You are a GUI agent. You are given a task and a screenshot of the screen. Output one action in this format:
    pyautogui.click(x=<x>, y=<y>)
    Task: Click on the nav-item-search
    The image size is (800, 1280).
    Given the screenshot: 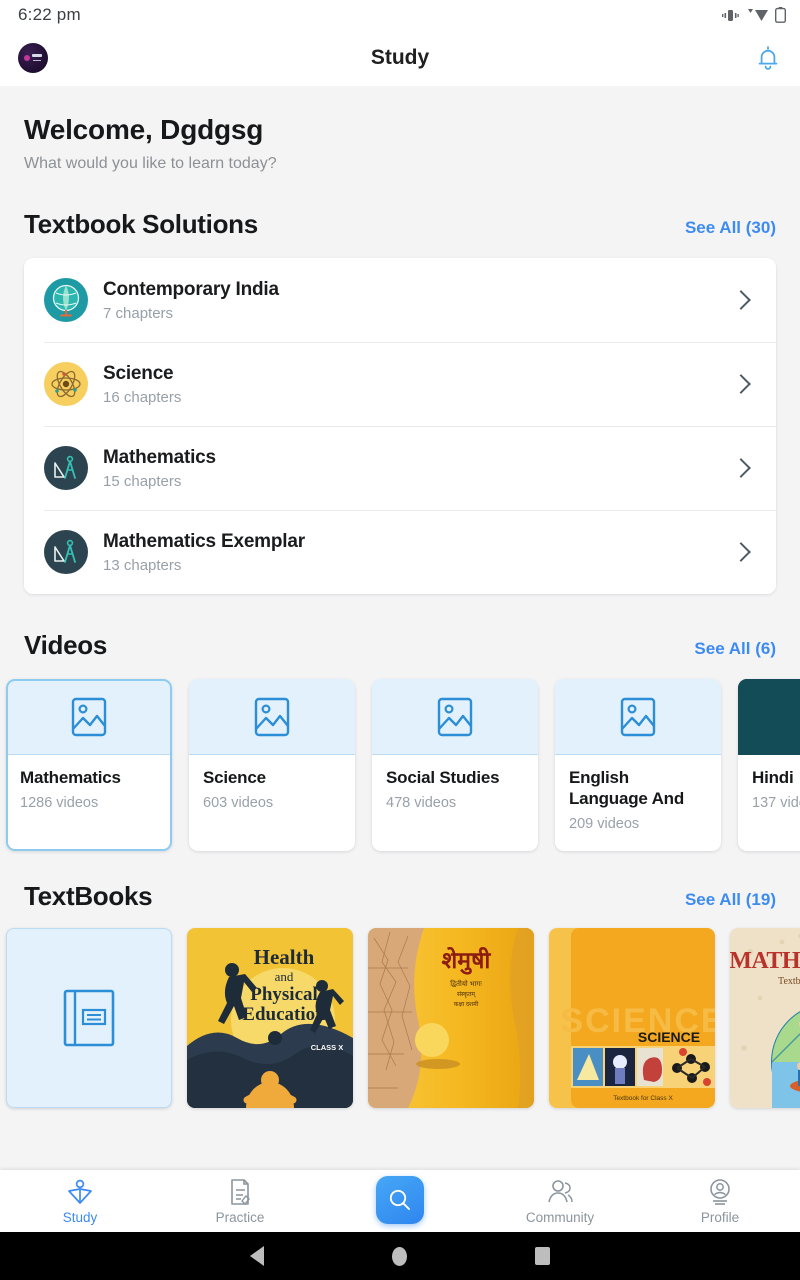 What is the action you would take?
    pyautogui.click(x=400, y=1201)
    